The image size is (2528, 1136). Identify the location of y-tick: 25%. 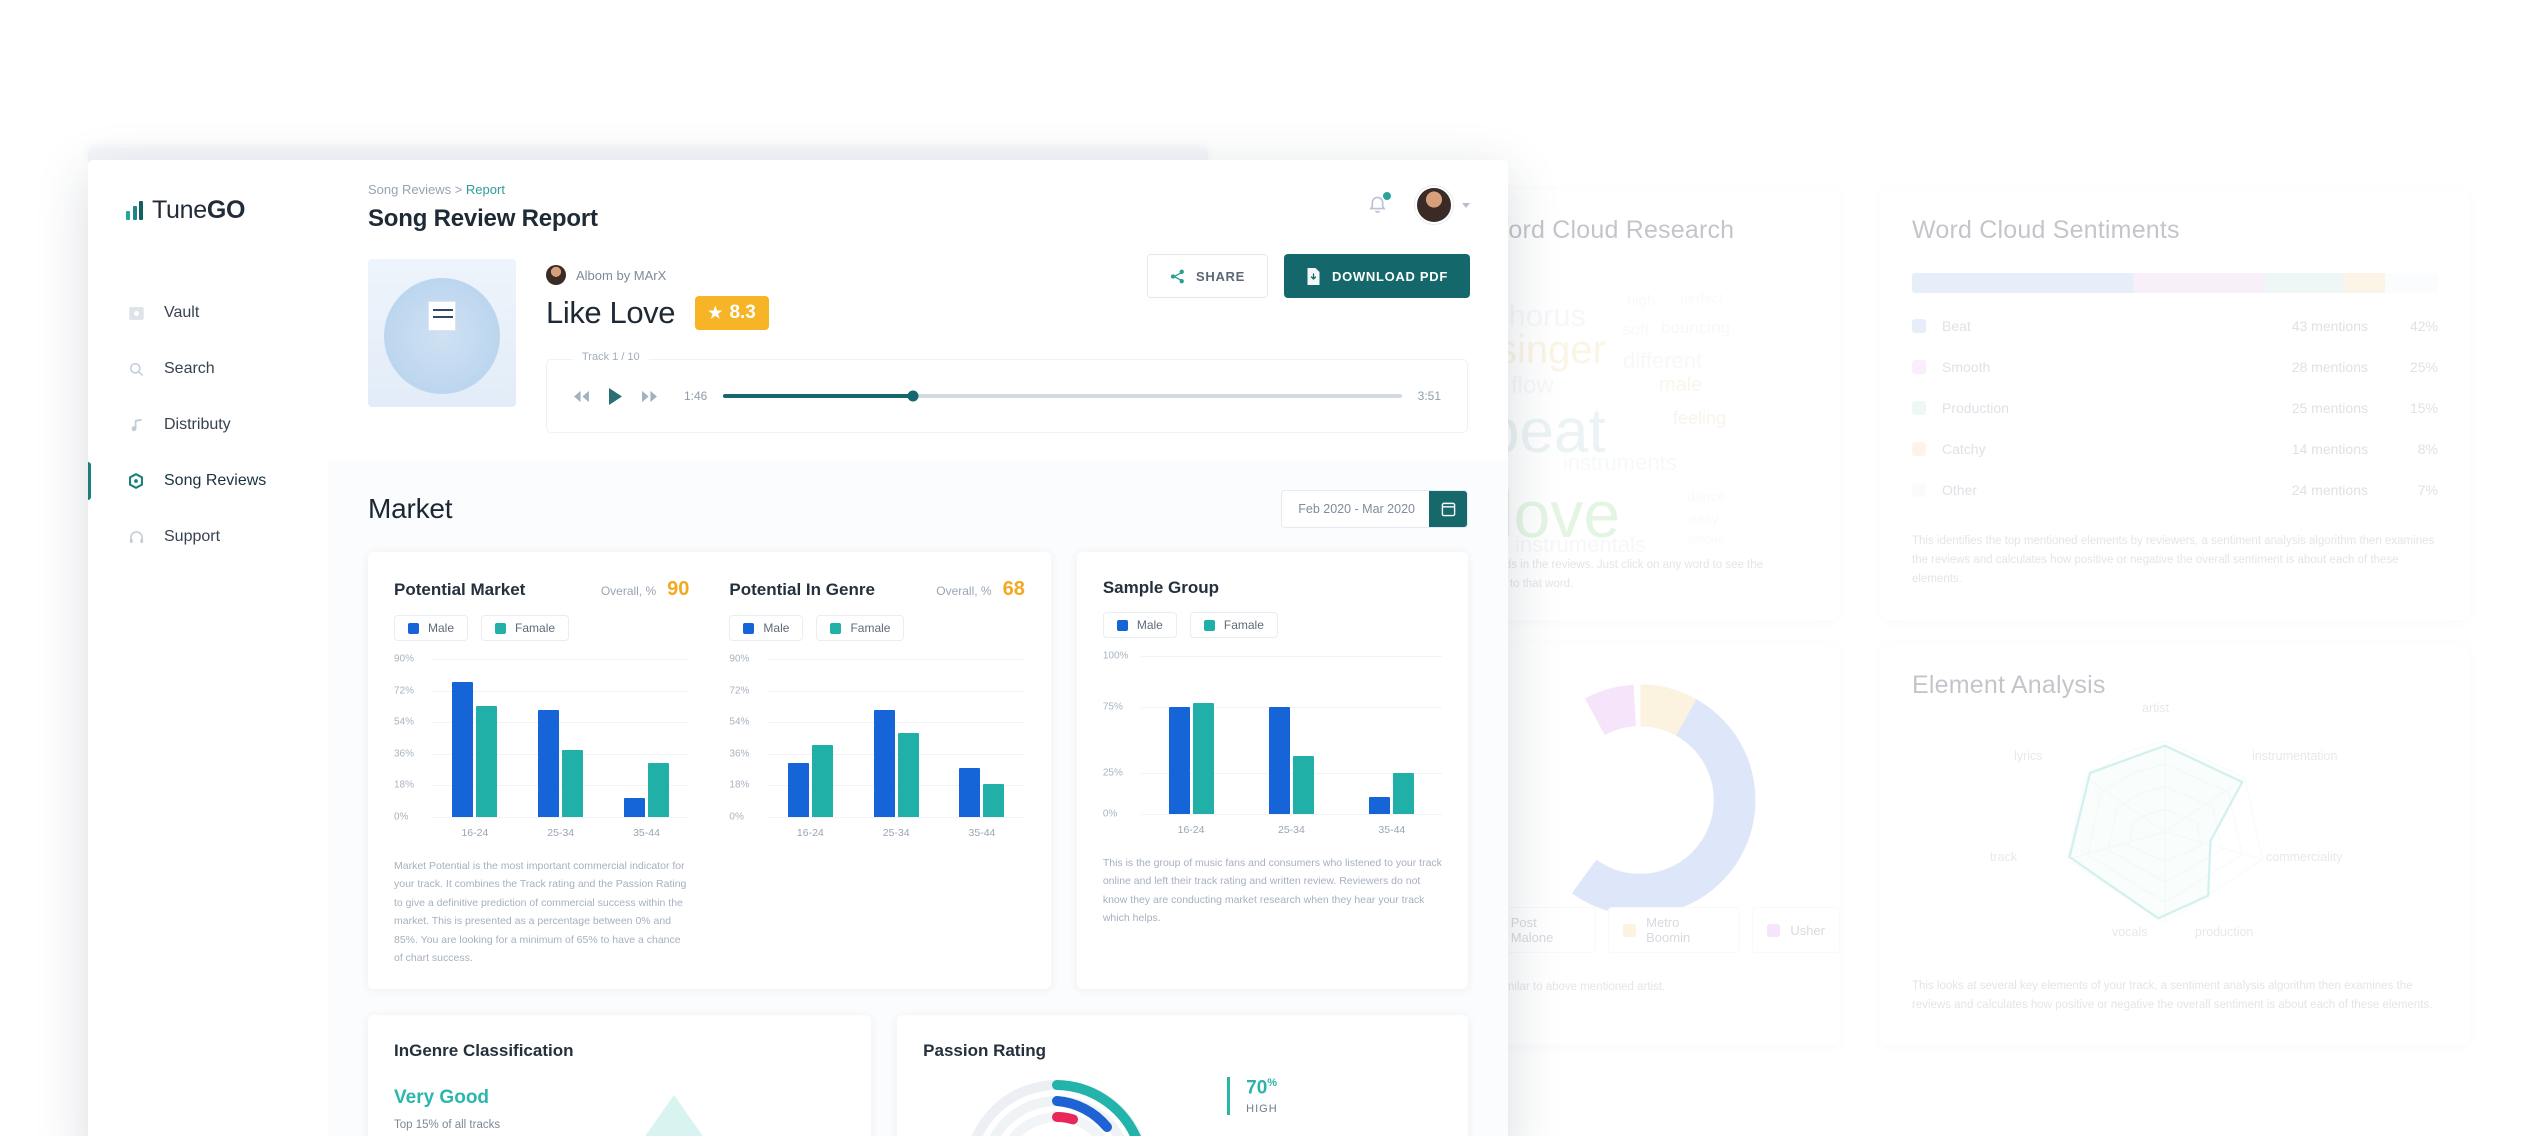
(1112, 773).